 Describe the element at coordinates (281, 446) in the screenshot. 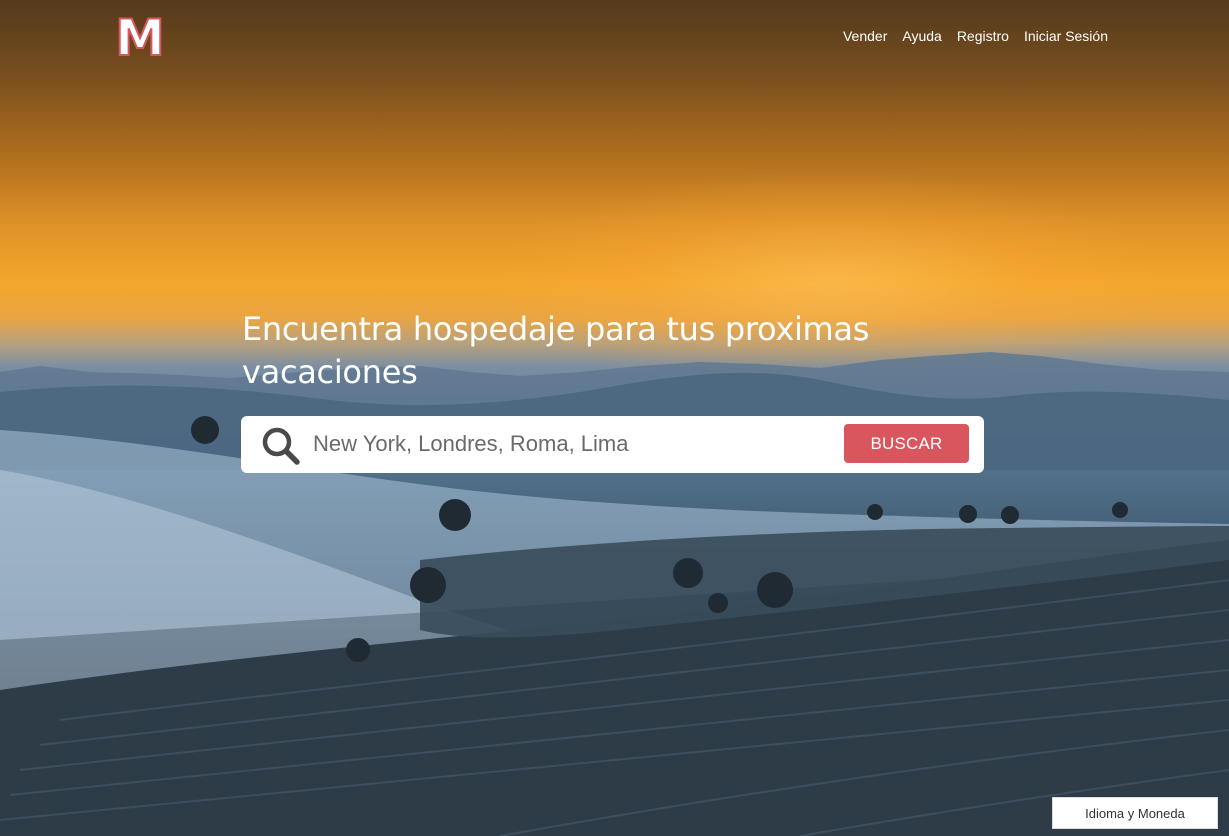

I see `search-icon` at that location.